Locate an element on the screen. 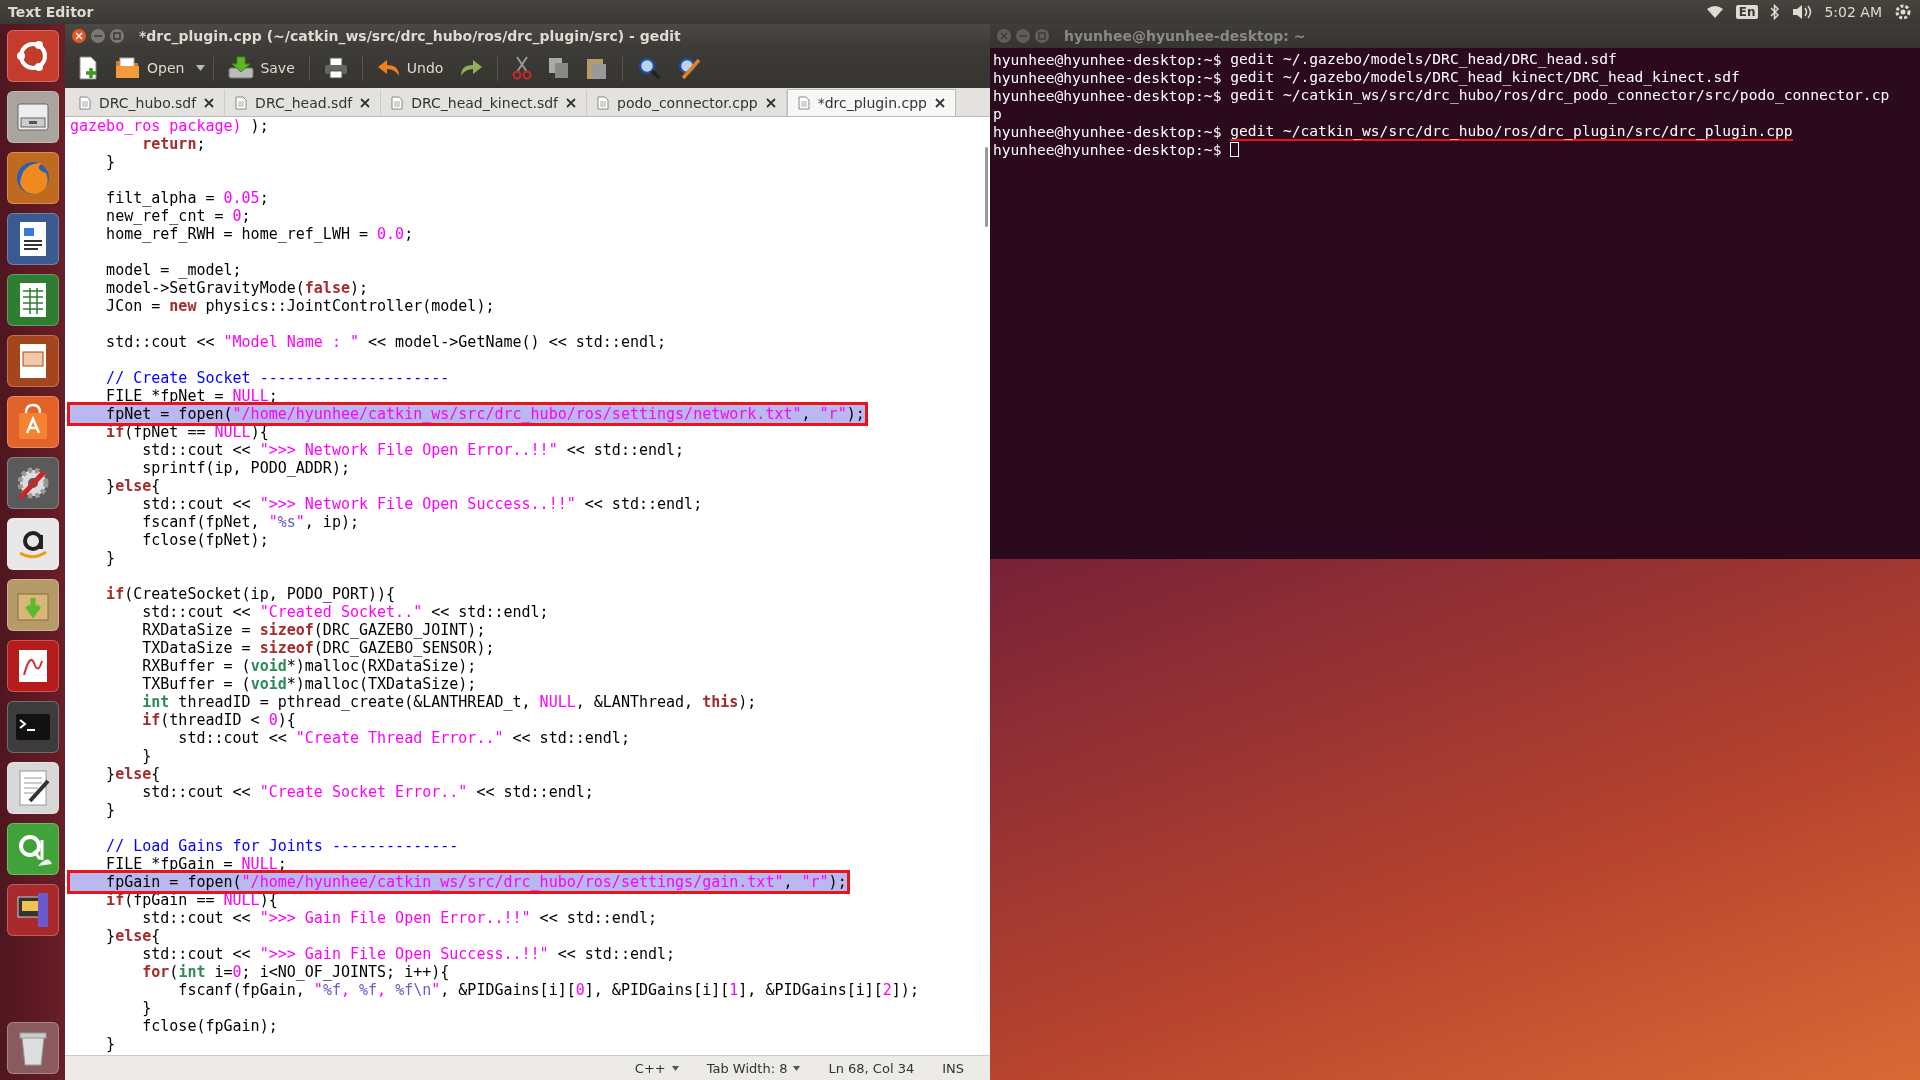 The image size is (1920, 1080). tab-width-selector: Tab Width: 8 is located at coordinates (753, 1068).